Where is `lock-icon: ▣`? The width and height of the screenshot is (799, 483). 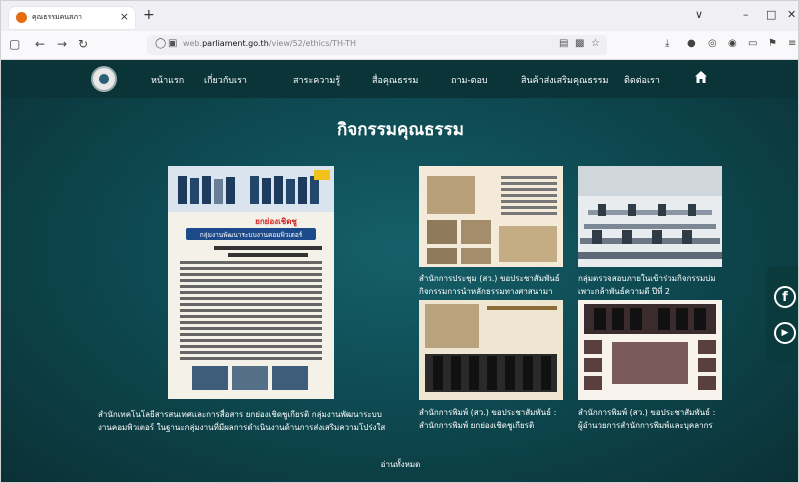 lock-icon: ▣ is located at coordinates (172, 43).